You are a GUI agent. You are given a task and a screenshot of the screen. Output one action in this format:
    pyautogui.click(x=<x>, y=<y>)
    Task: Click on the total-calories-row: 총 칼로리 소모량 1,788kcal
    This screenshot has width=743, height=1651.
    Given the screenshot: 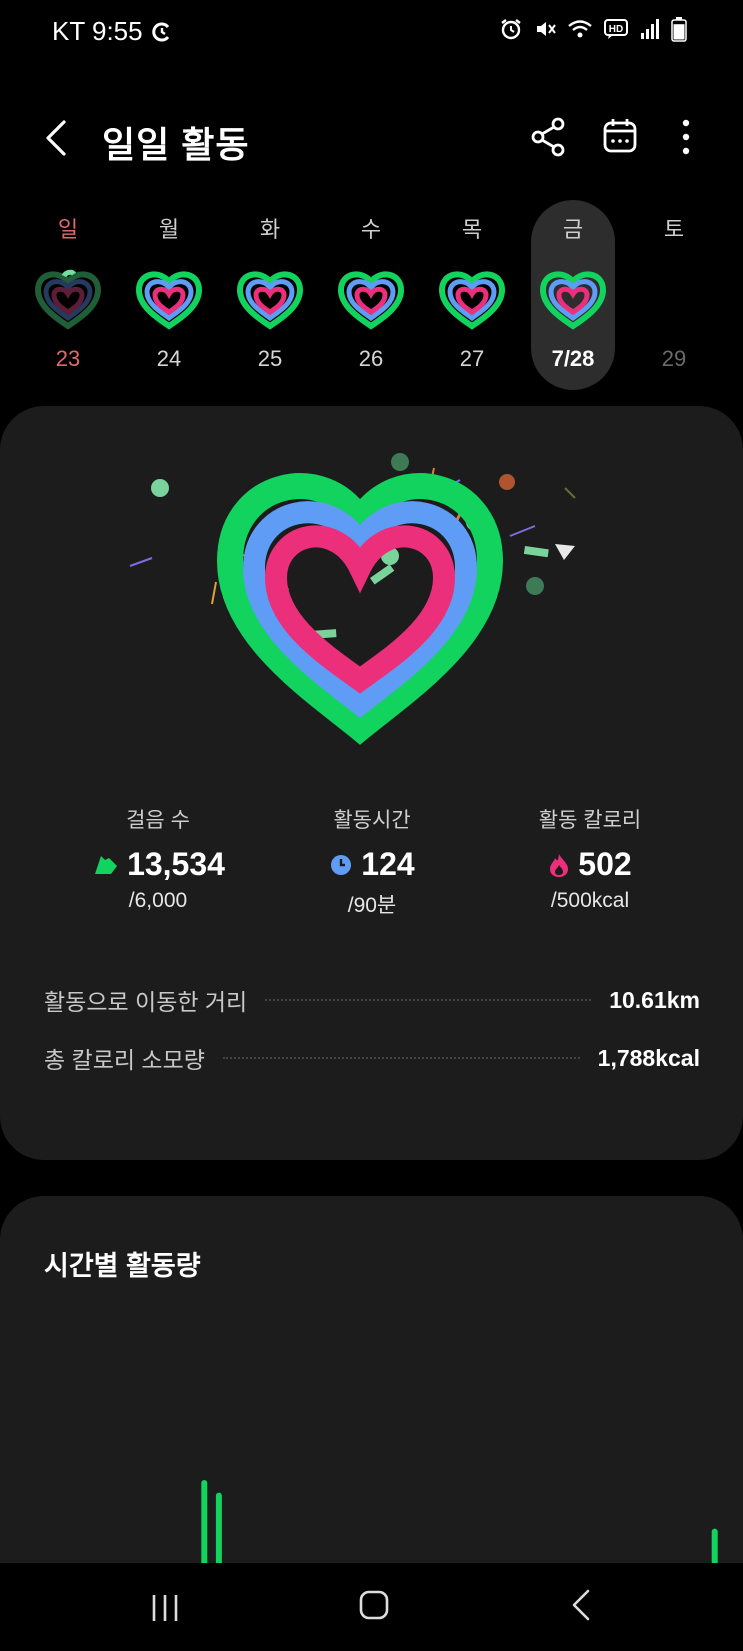 What is the action you would take?
    pyautogui.click(x=372, y=1058)
    